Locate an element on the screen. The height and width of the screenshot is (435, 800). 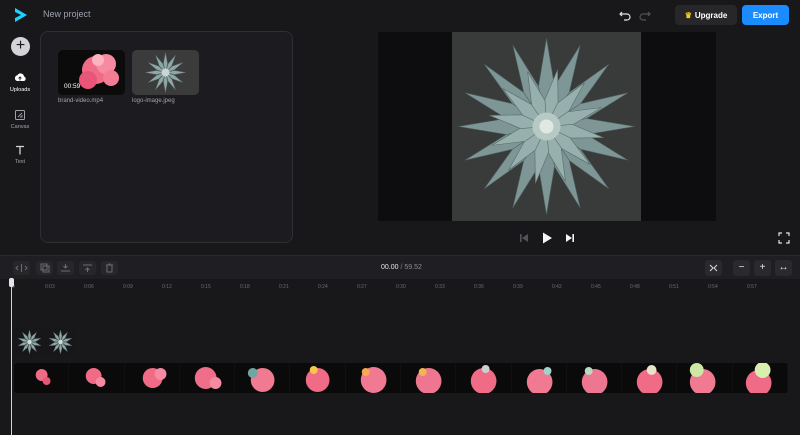
current-time: 00.00 is located at coordinates (390, 267).